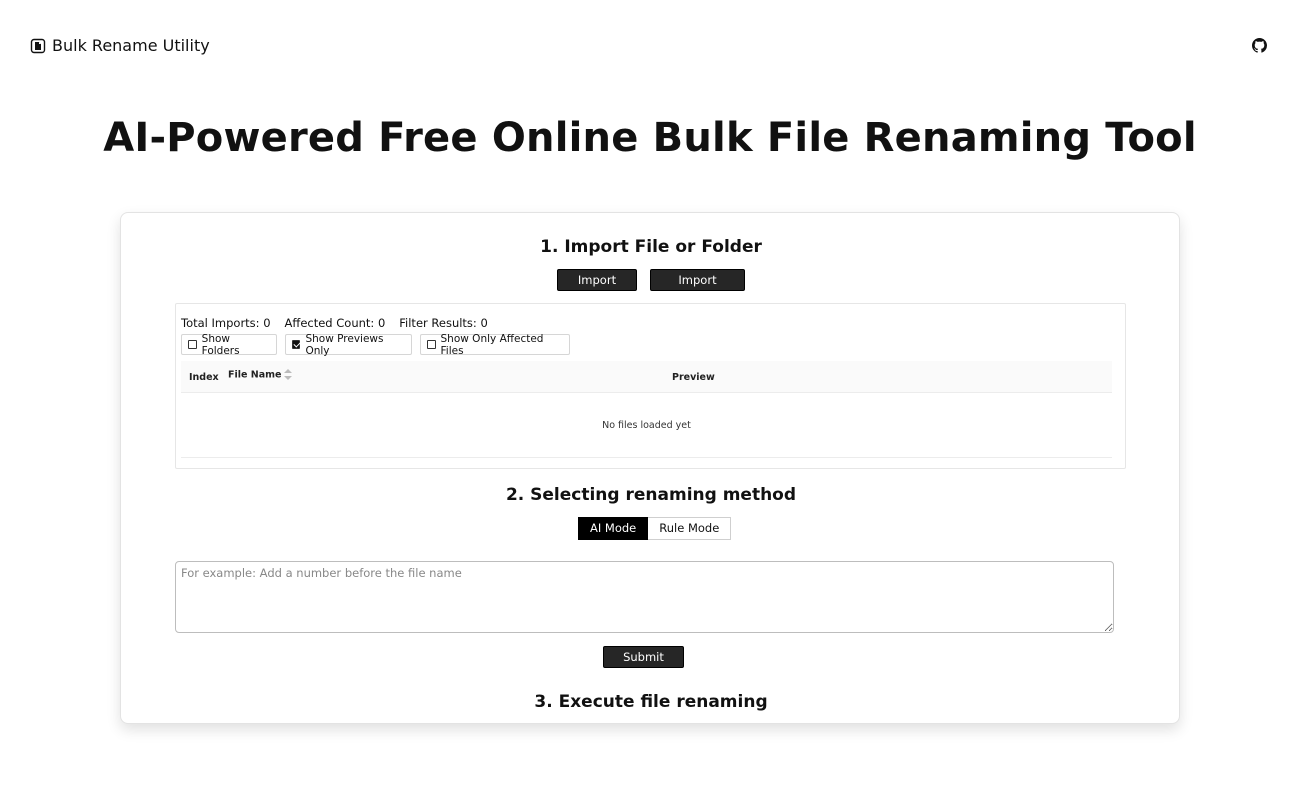 The image size is (1300, 788). I want to click on rule-mode-button: Rule Mode, so click(690, 528).